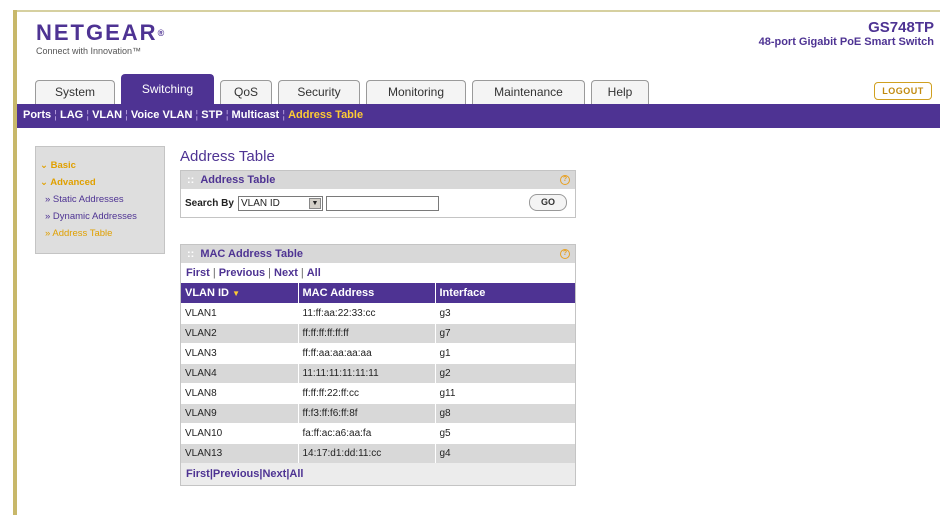 Image resolution: width=940 pixels, height=515 pixels. Describe the element at coordinates (504, 352) in the screenshot. I see `cell-interface: g1` at that location.